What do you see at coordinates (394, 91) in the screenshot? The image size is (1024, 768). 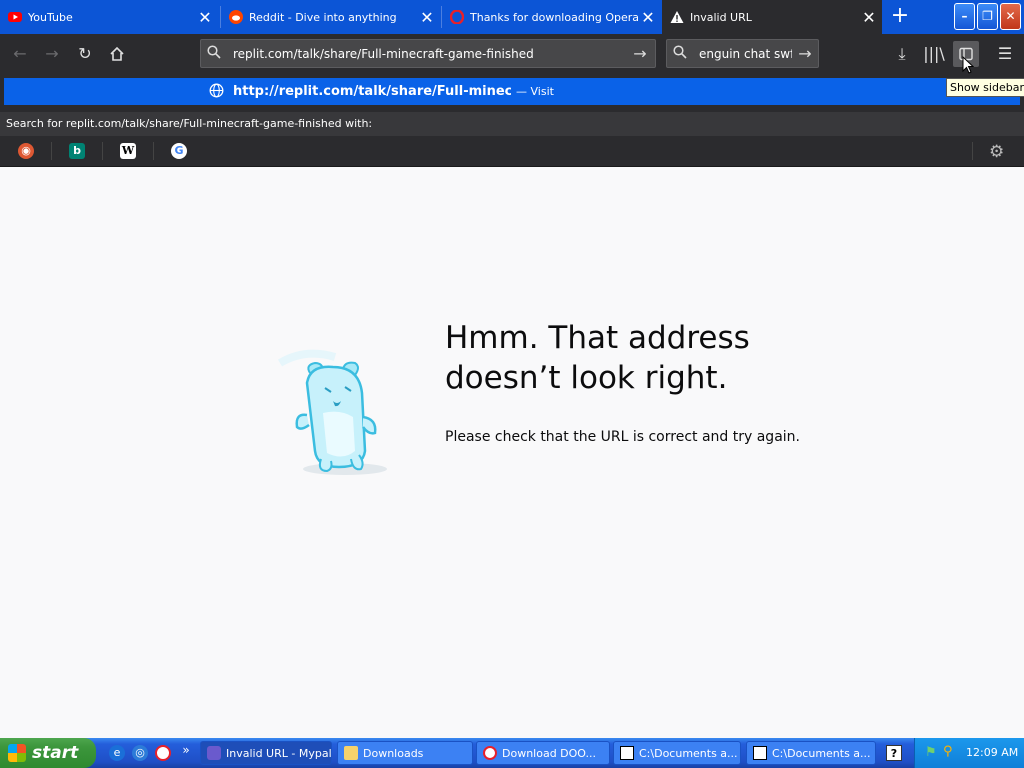 I see `suggestion-url-bold: replit.com/talk/share/Full-minecraft` at bounding box center [394, 91].